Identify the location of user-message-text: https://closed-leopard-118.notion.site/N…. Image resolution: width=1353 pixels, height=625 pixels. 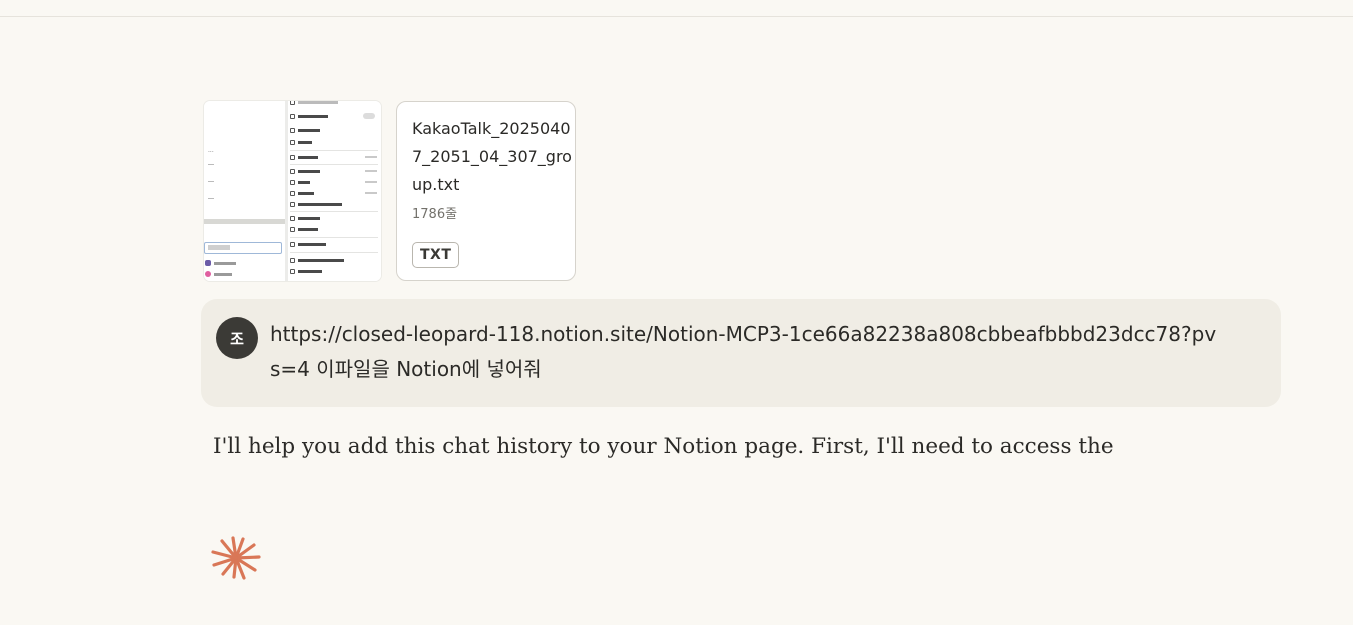
(743, 351).